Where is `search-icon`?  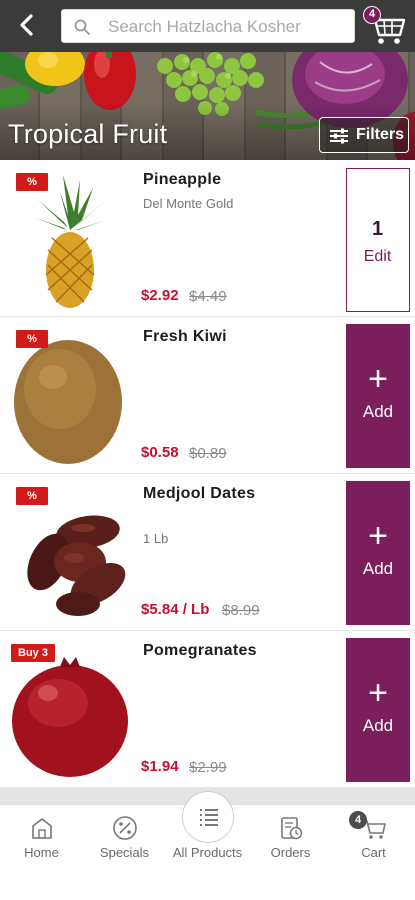 search-icon is located at coordinates (82, 27).